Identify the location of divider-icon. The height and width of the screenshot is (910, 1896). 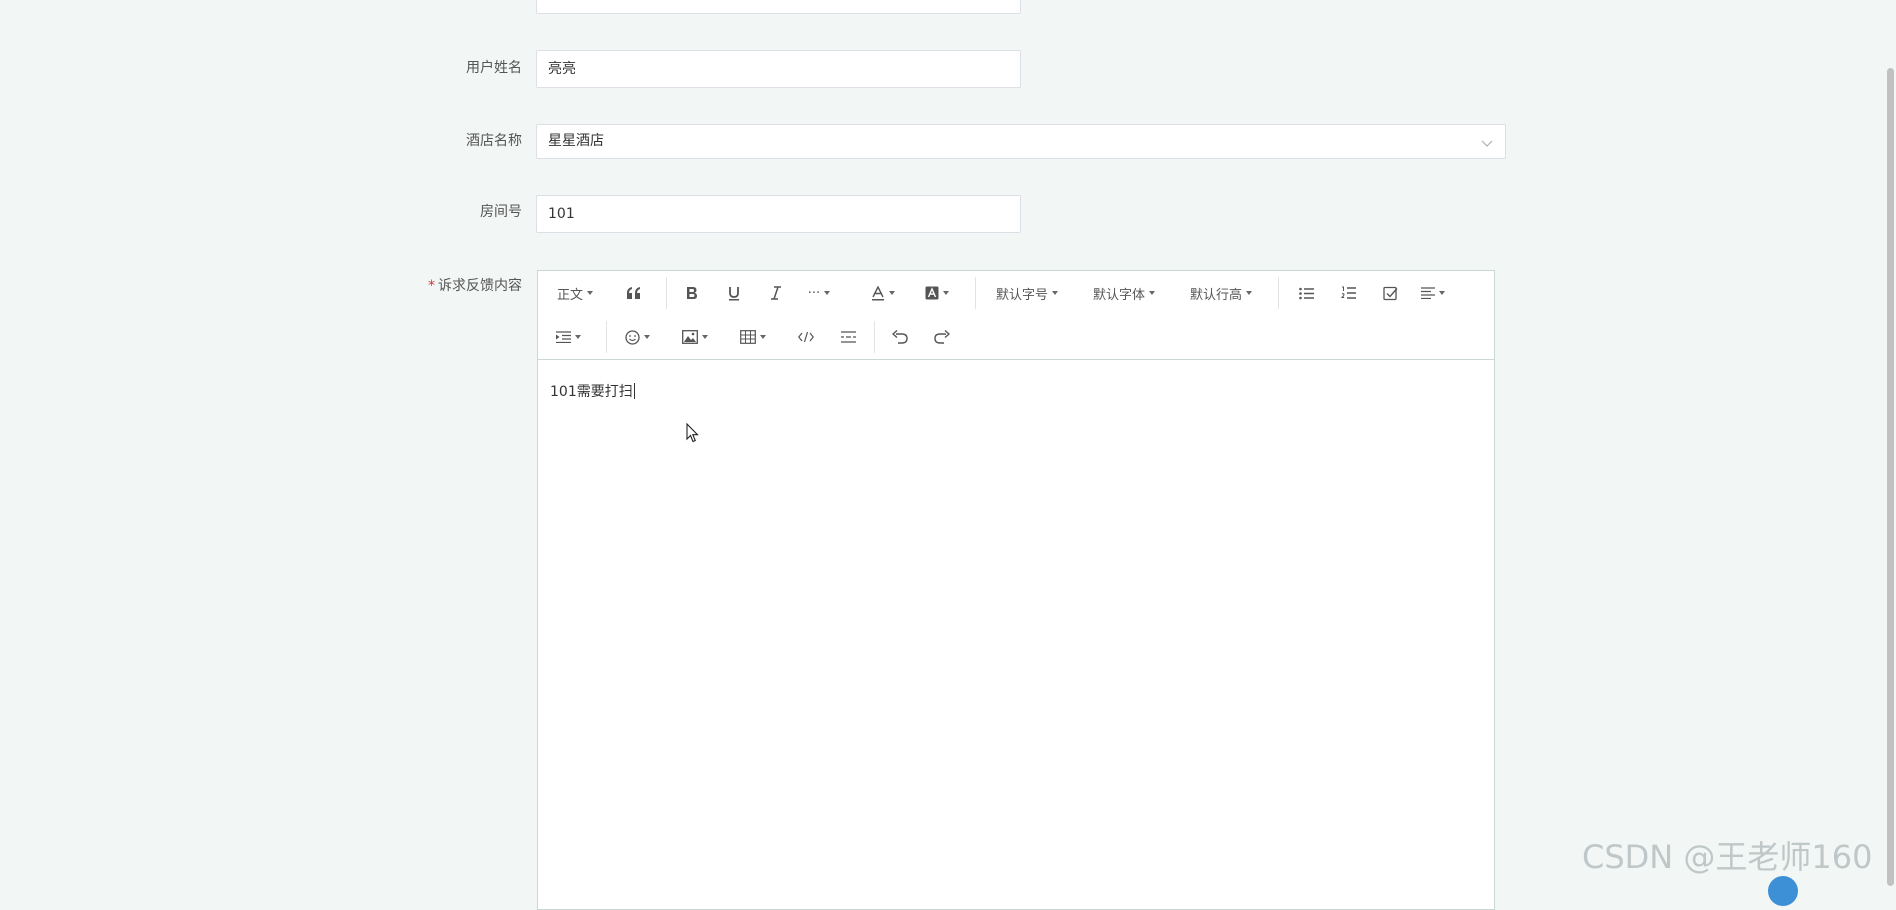
(848, 337).